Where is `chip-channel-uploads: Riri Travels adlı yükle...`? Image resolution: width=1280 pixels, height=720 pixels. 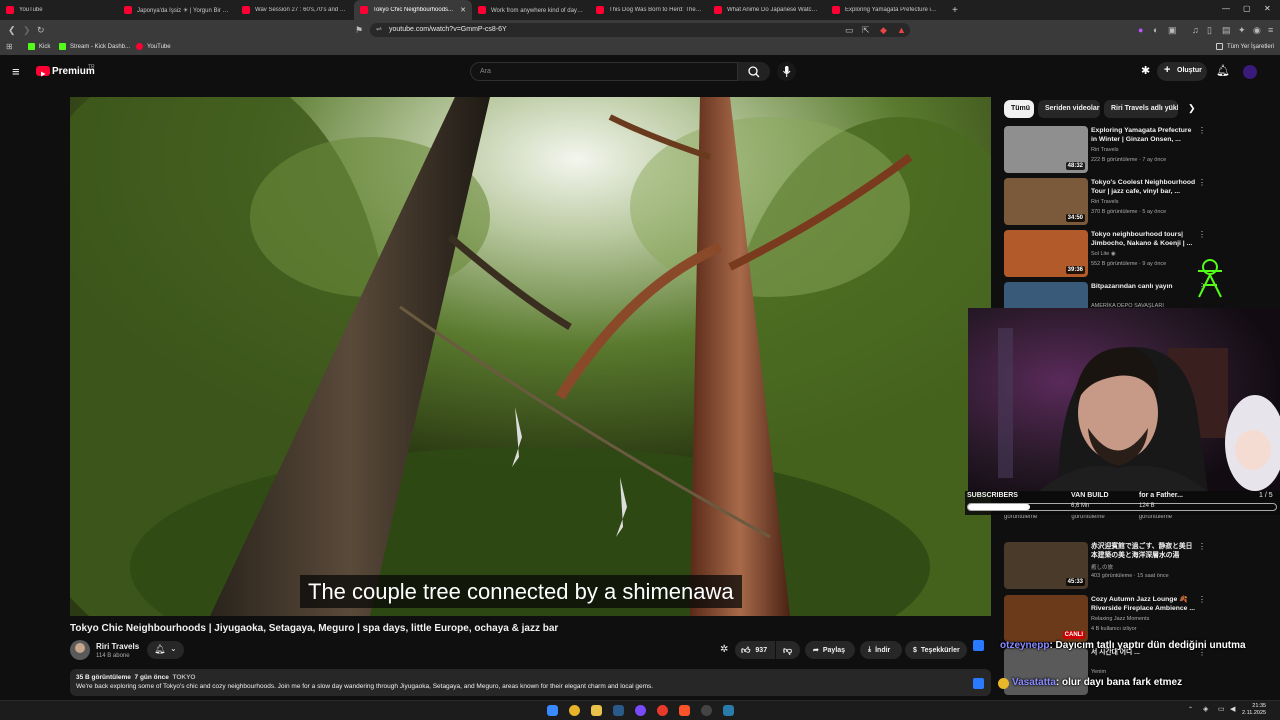
chip-channel-uploads: Riri Travels adlı yükle... is located at coordinates (1141, 109).